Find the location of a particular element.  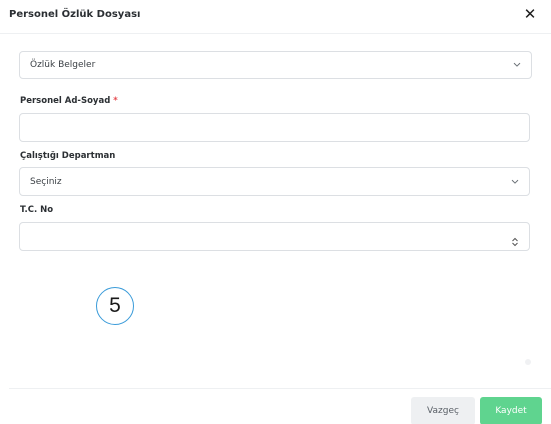

faint-dot is located at coordinates (528, 362).